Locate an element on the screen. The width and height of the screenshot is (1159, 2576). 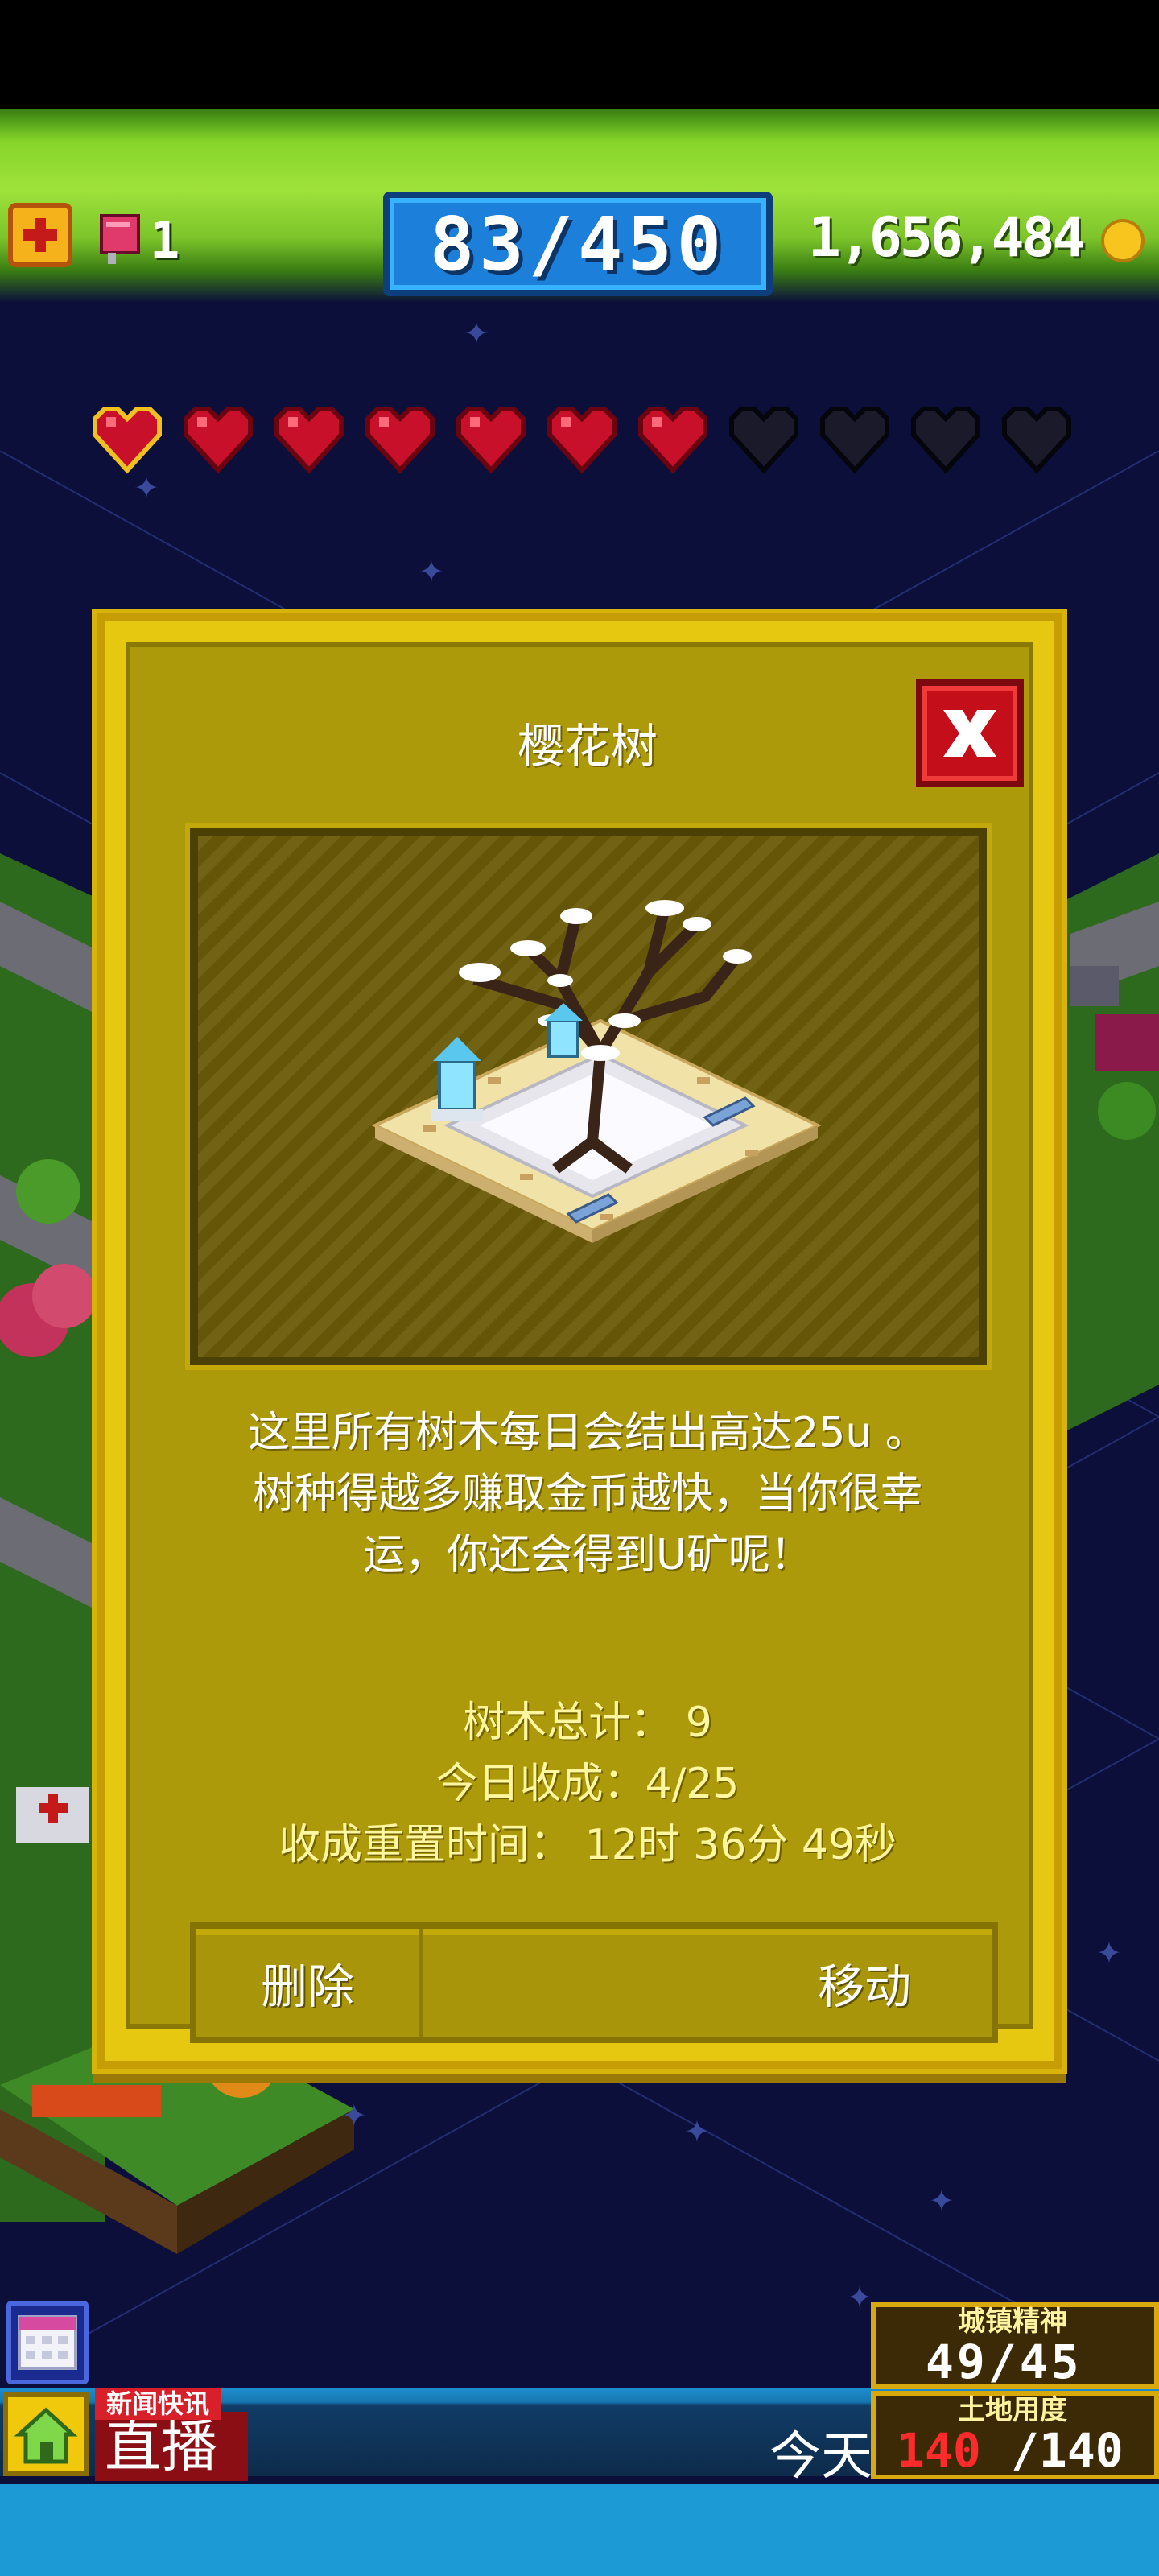
mail-count: 1 is located at coordinates (165, 240).